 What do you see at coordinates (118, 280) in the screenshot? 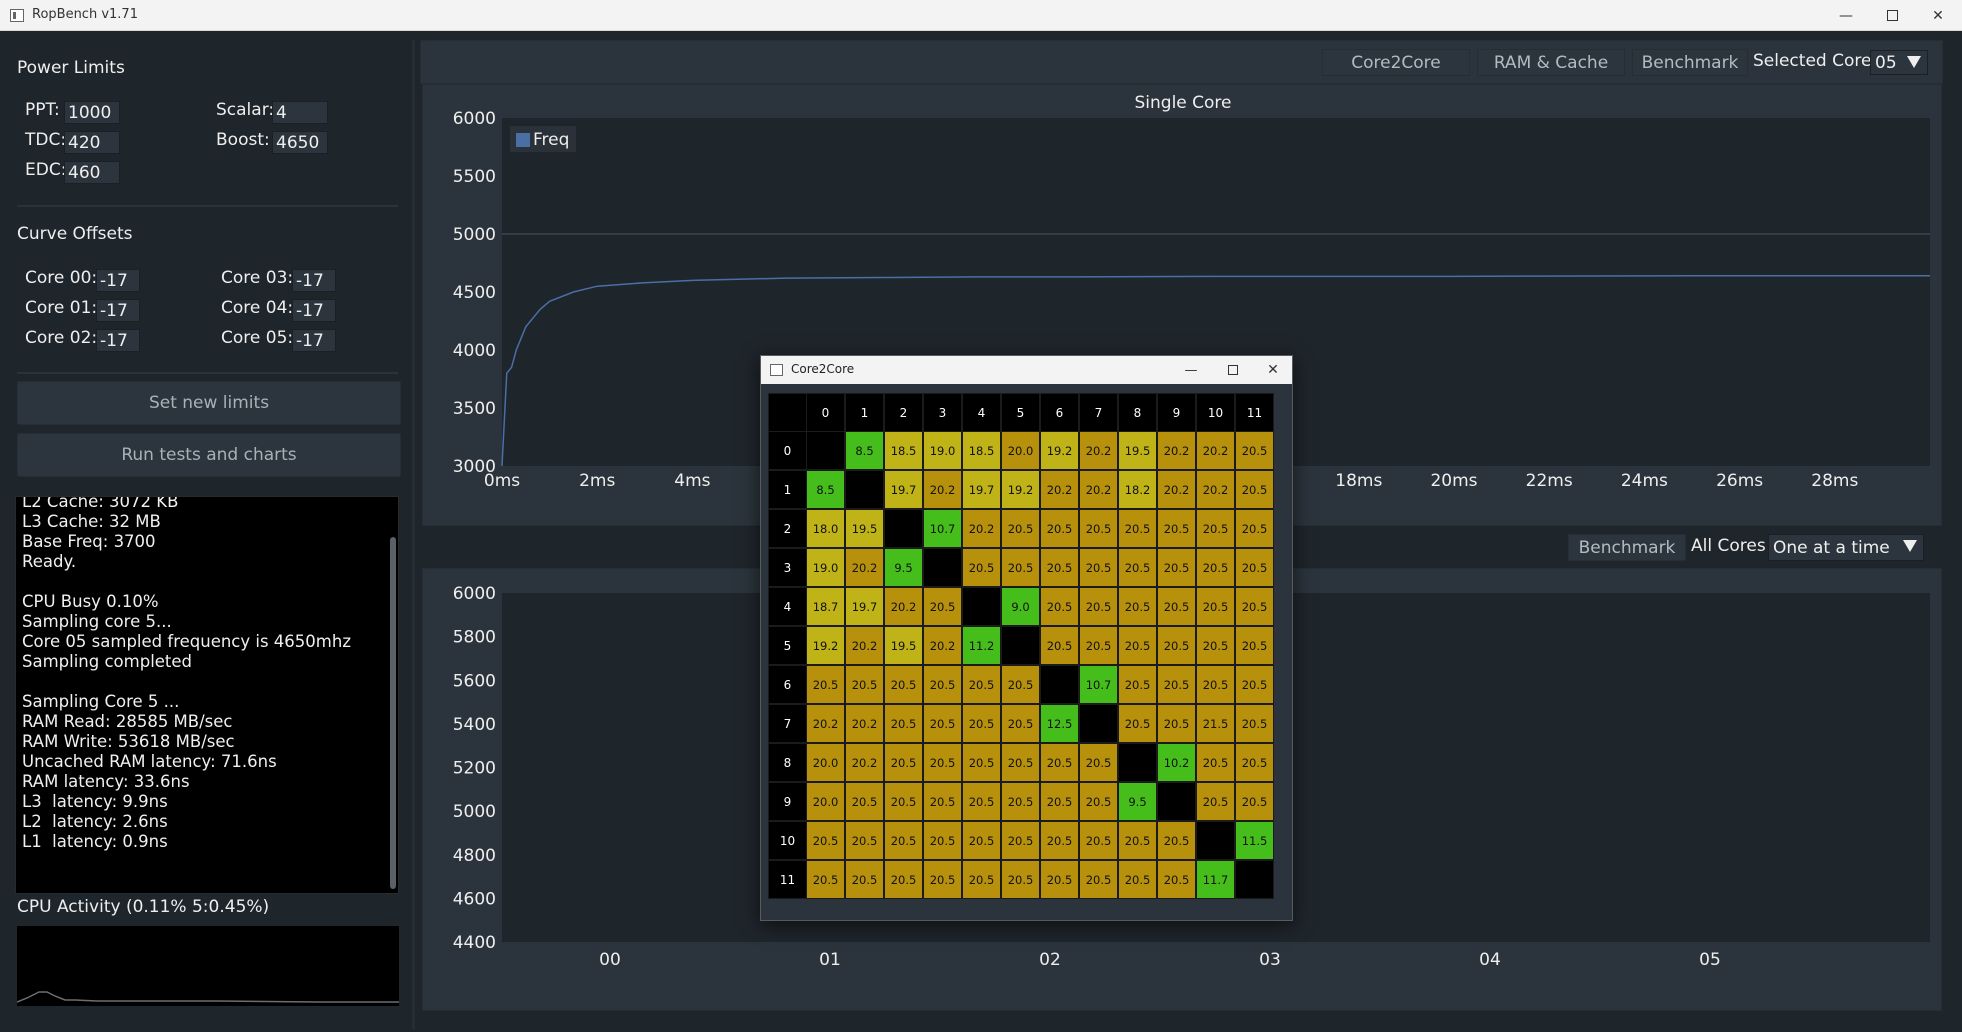
I see `core-00-offset-input: -17` at bounding box center [118, 280].